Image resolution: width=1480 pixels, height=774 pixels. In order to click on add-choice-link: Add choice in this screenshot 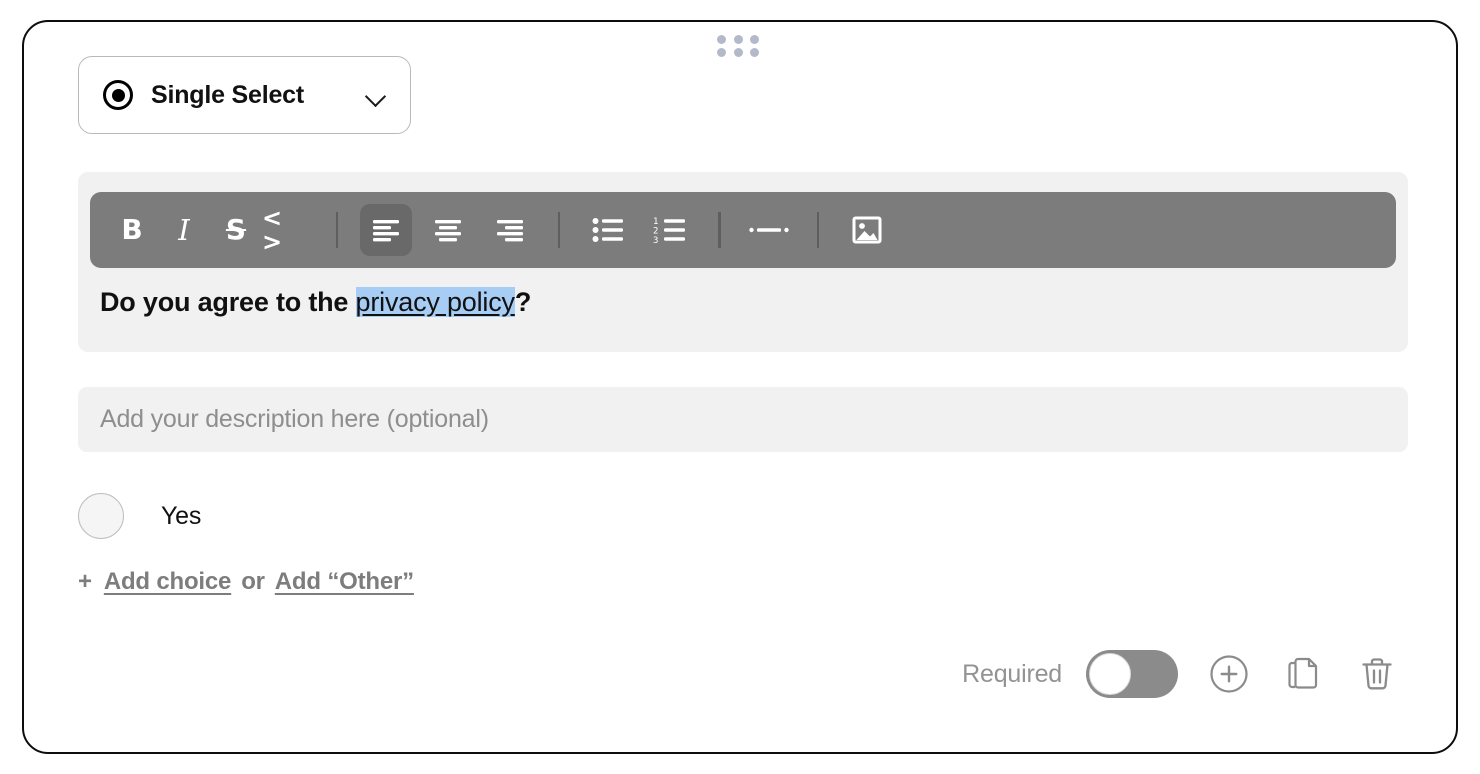, I will do `click(168, 582)`.